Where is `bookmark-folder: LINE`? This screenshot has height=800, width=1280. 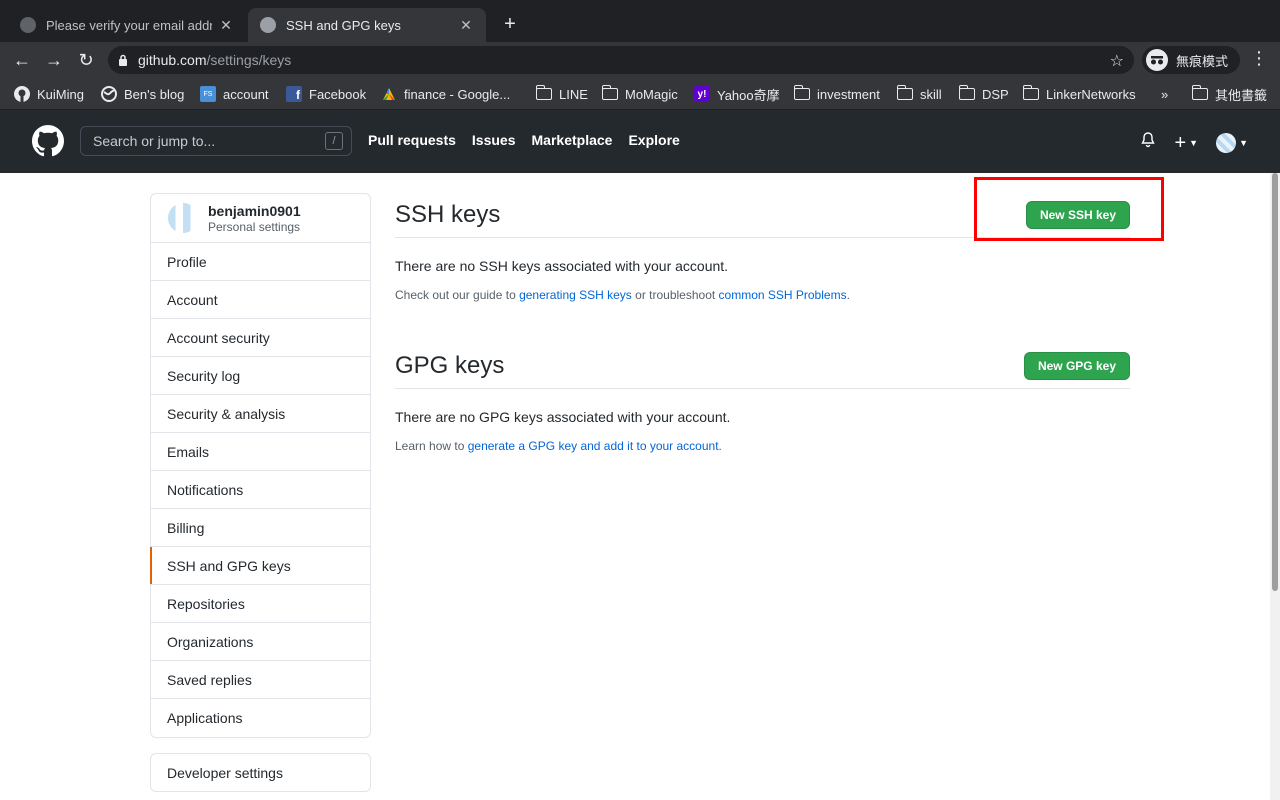
bookmark-folder: LINE is located at coordinates (561, 94).